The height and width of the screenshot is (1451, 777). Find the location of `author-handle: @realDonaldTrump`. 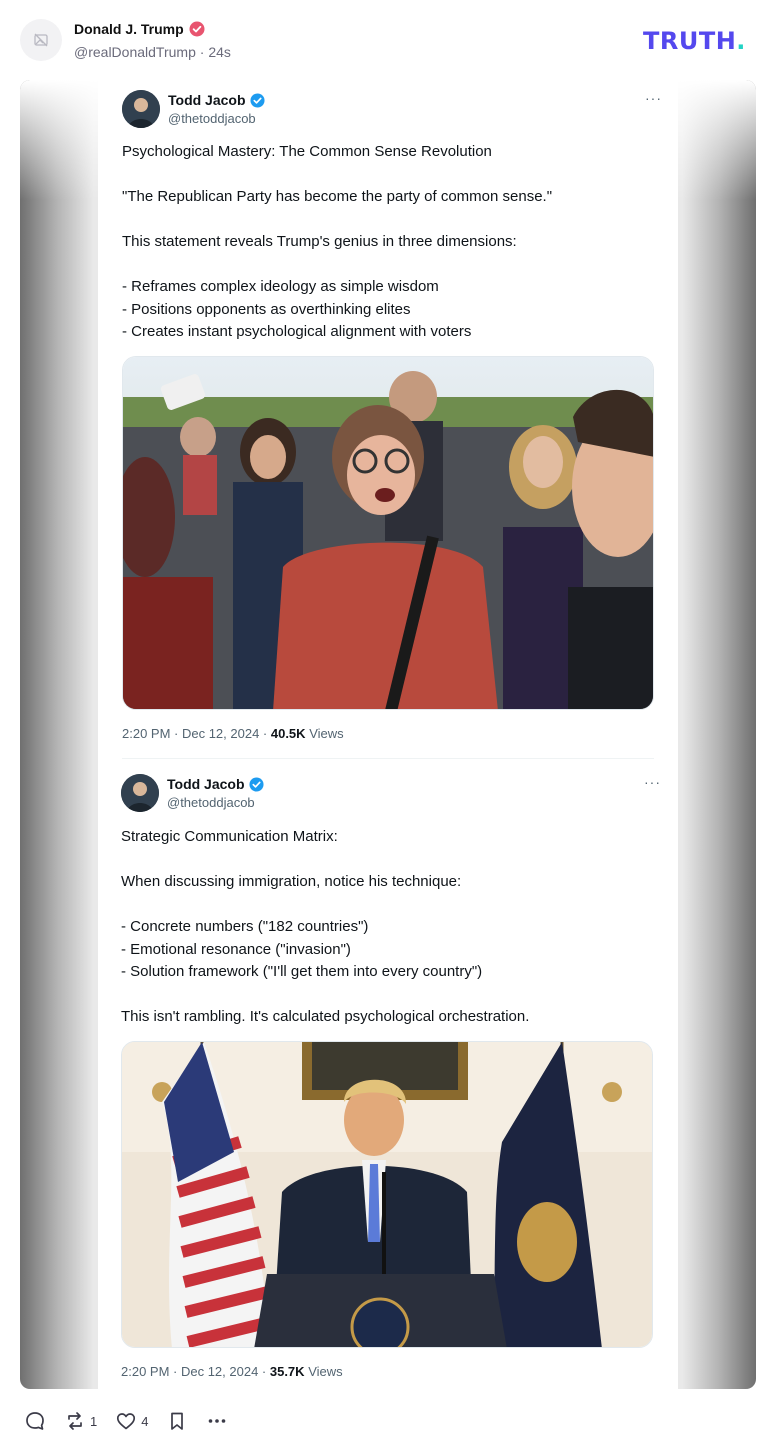

author-handle: @realDonaldTrump is located at coordinates (135, 52).